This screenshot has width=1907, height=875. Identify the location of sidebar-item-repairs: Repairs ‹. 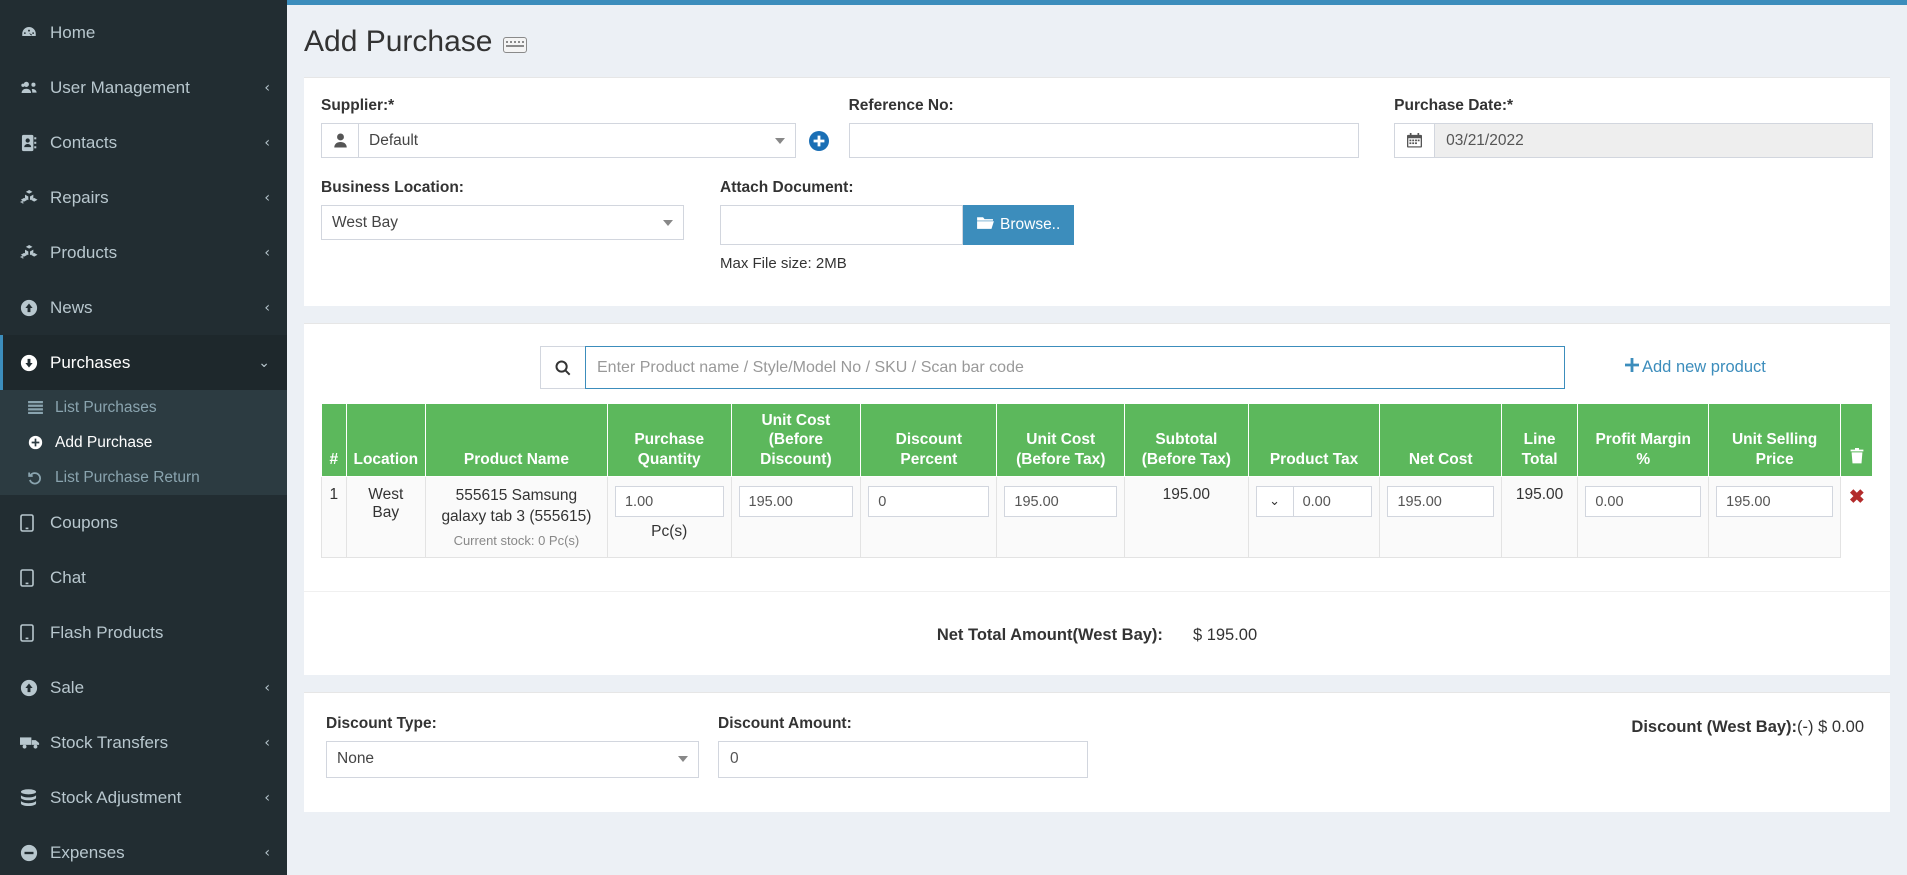
(143, 197).